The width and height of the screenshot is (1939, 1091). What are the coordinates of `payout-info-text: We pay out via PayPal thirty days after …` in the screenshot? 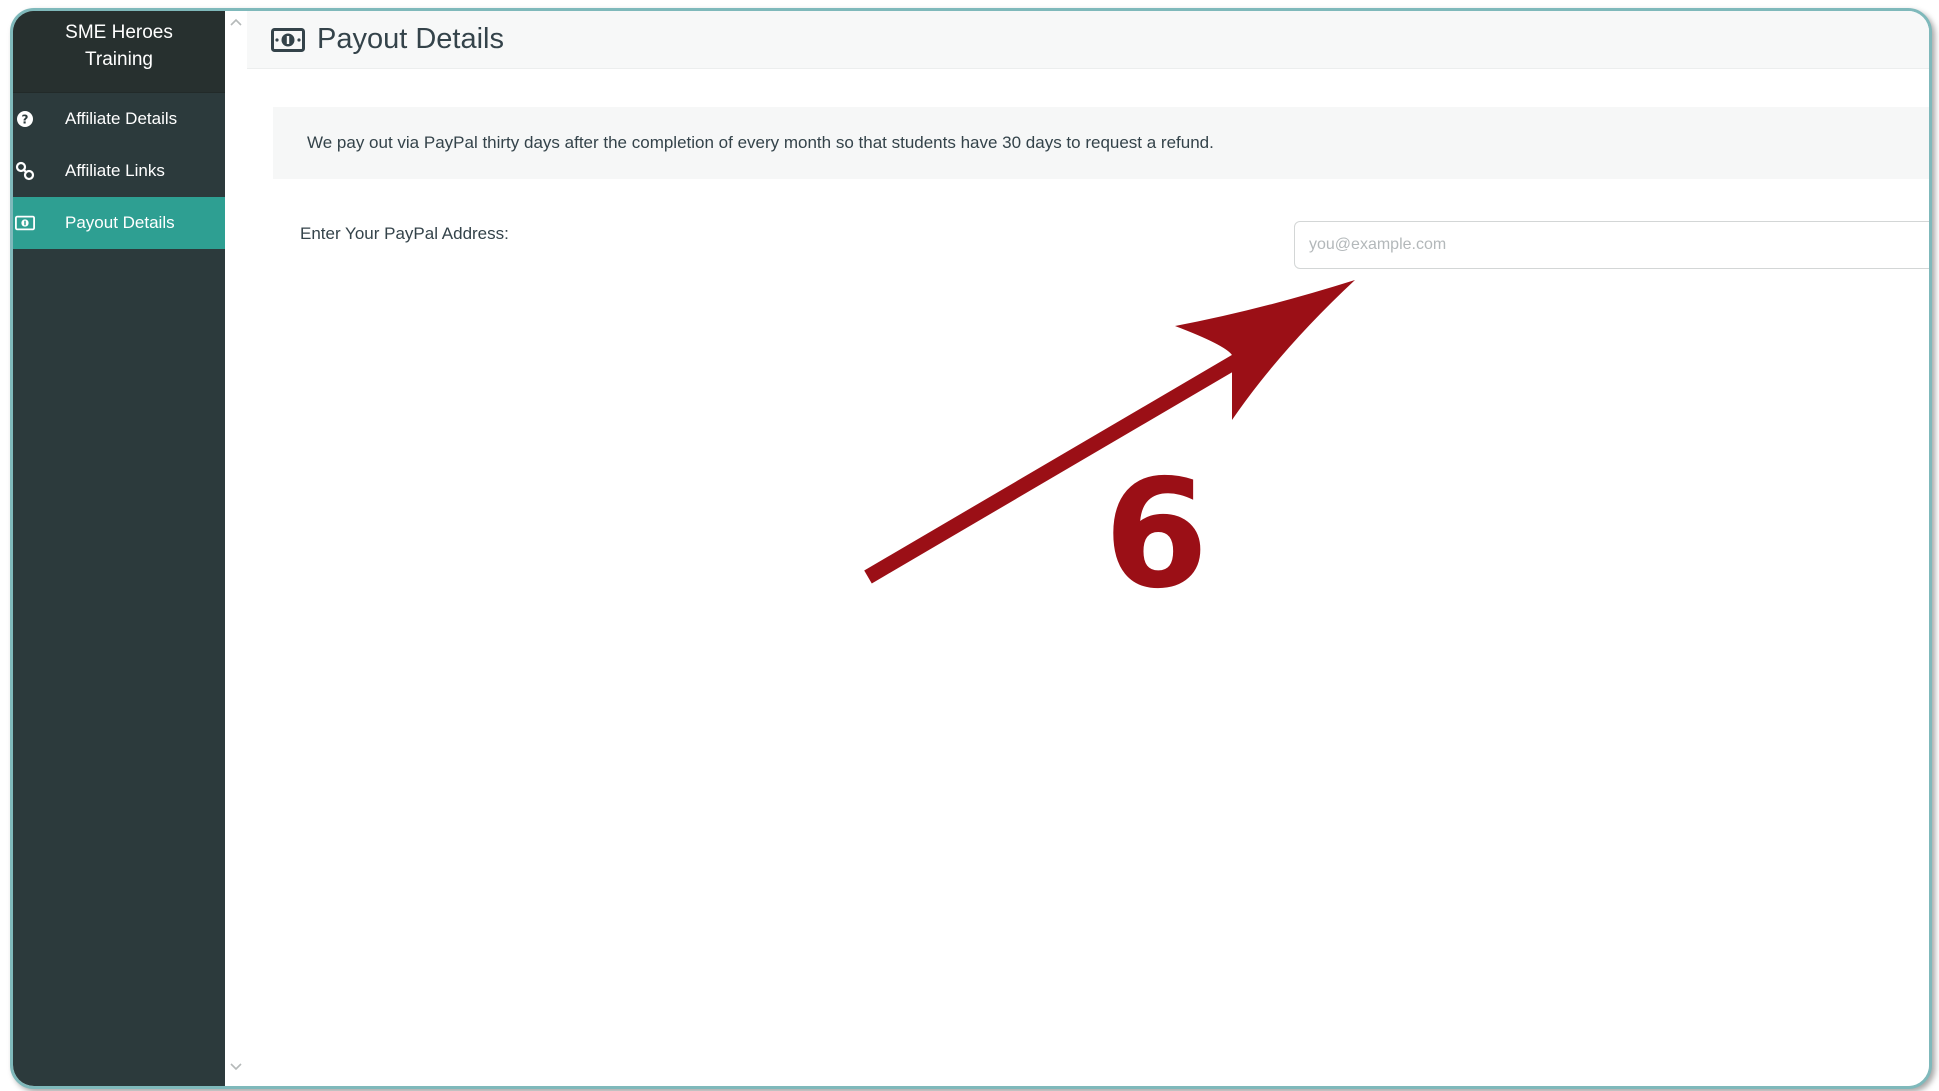 It's located at (760, 142).